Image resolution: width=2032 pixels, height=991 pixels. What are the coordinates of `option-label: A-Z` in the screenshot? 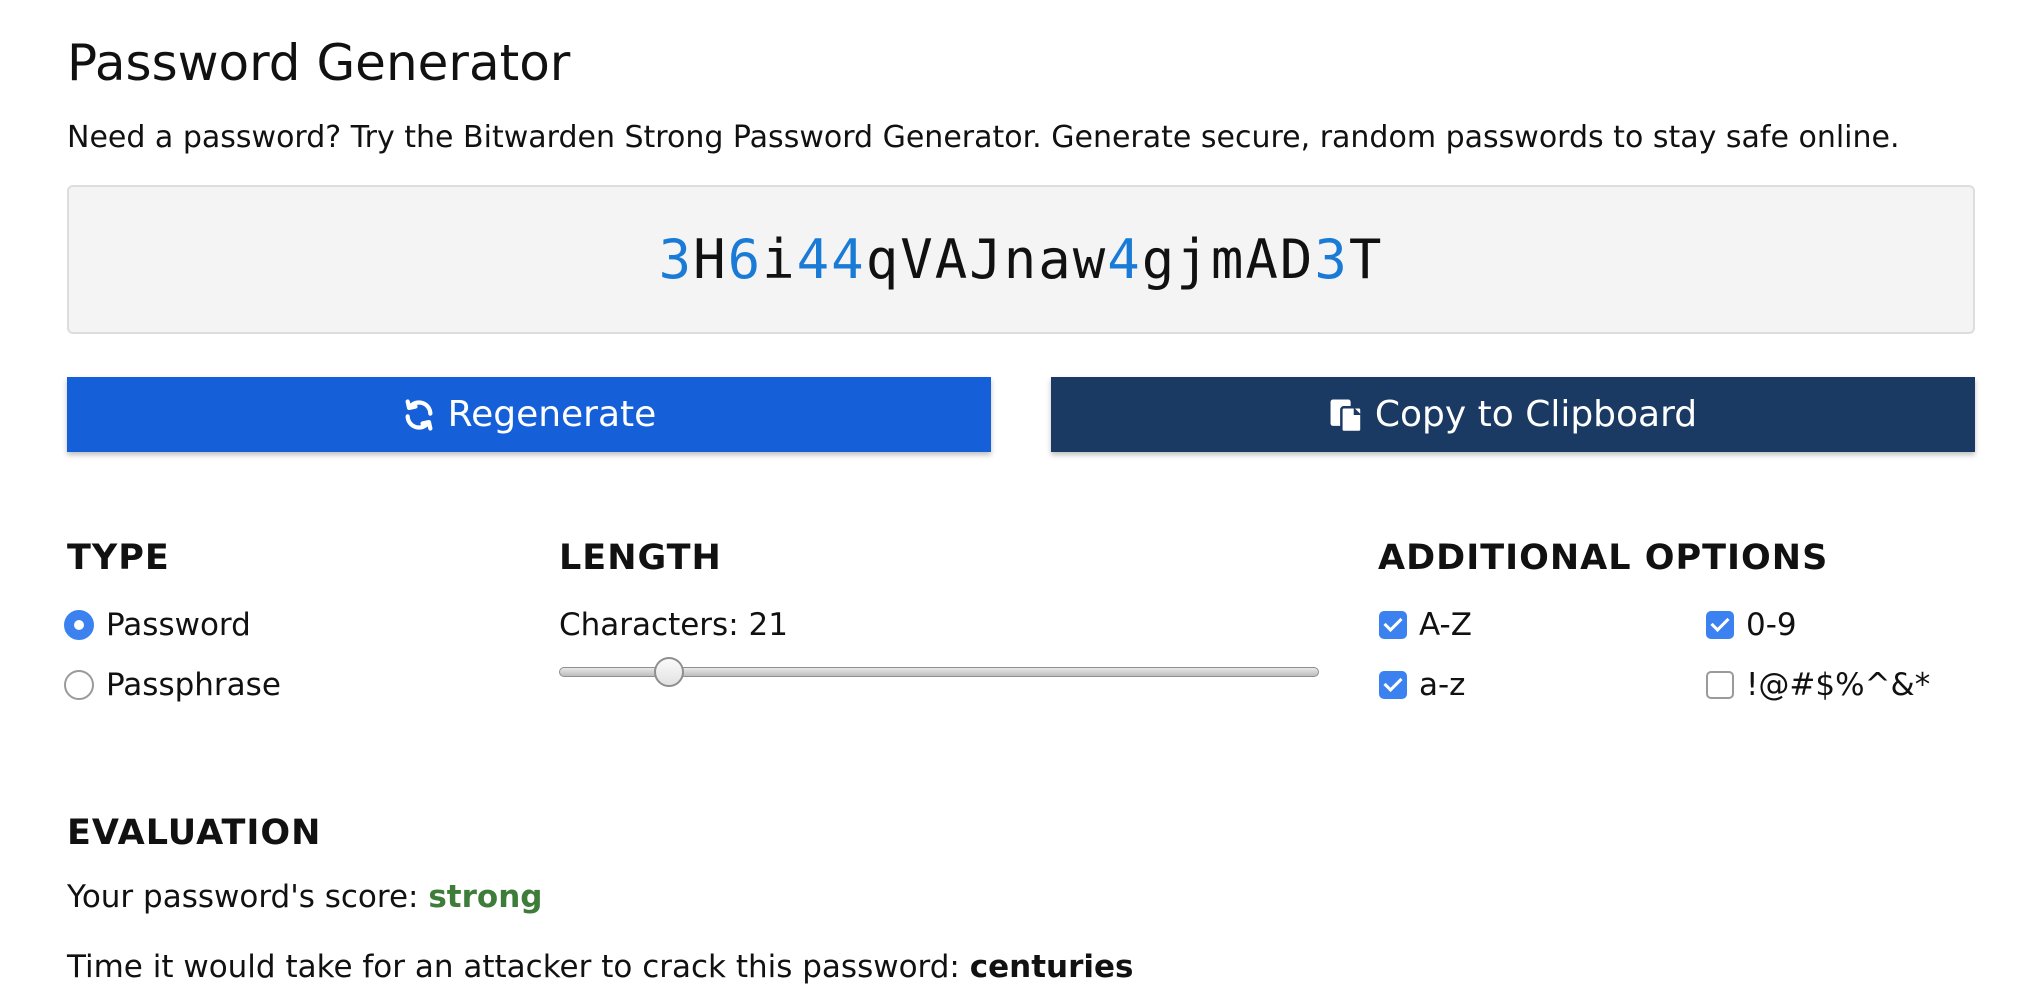 It's located at (1445, 625).